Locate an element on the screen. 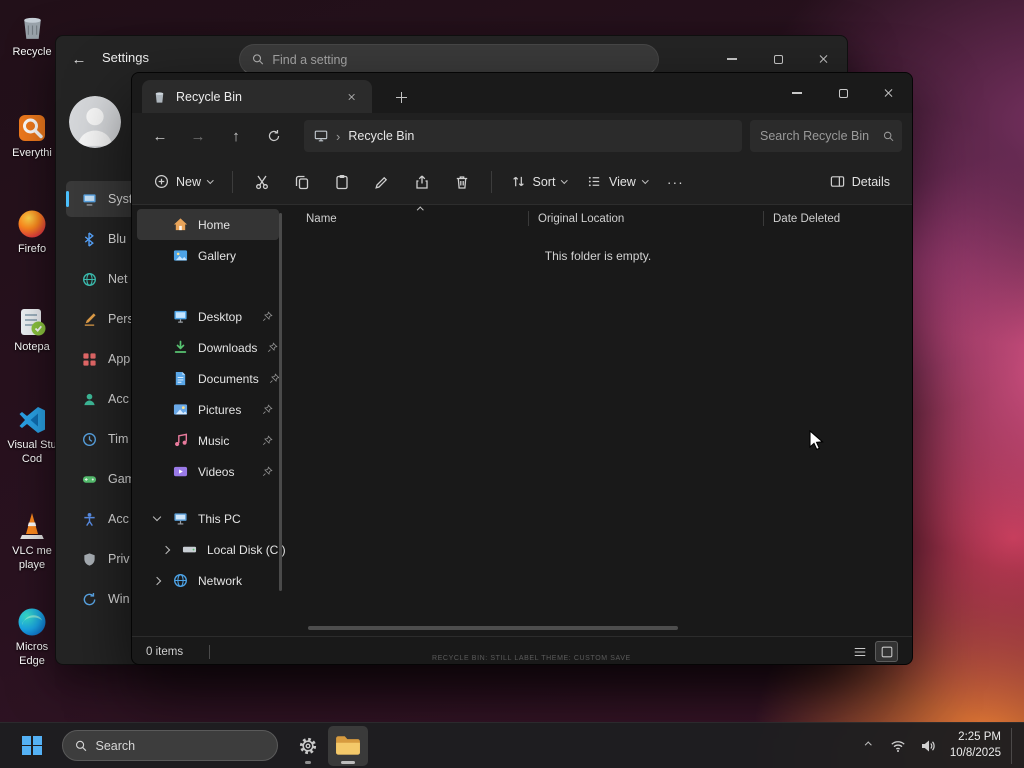  desktop-icon-notepad-plus-plus: Notepa is located at coordinates (32, 330).